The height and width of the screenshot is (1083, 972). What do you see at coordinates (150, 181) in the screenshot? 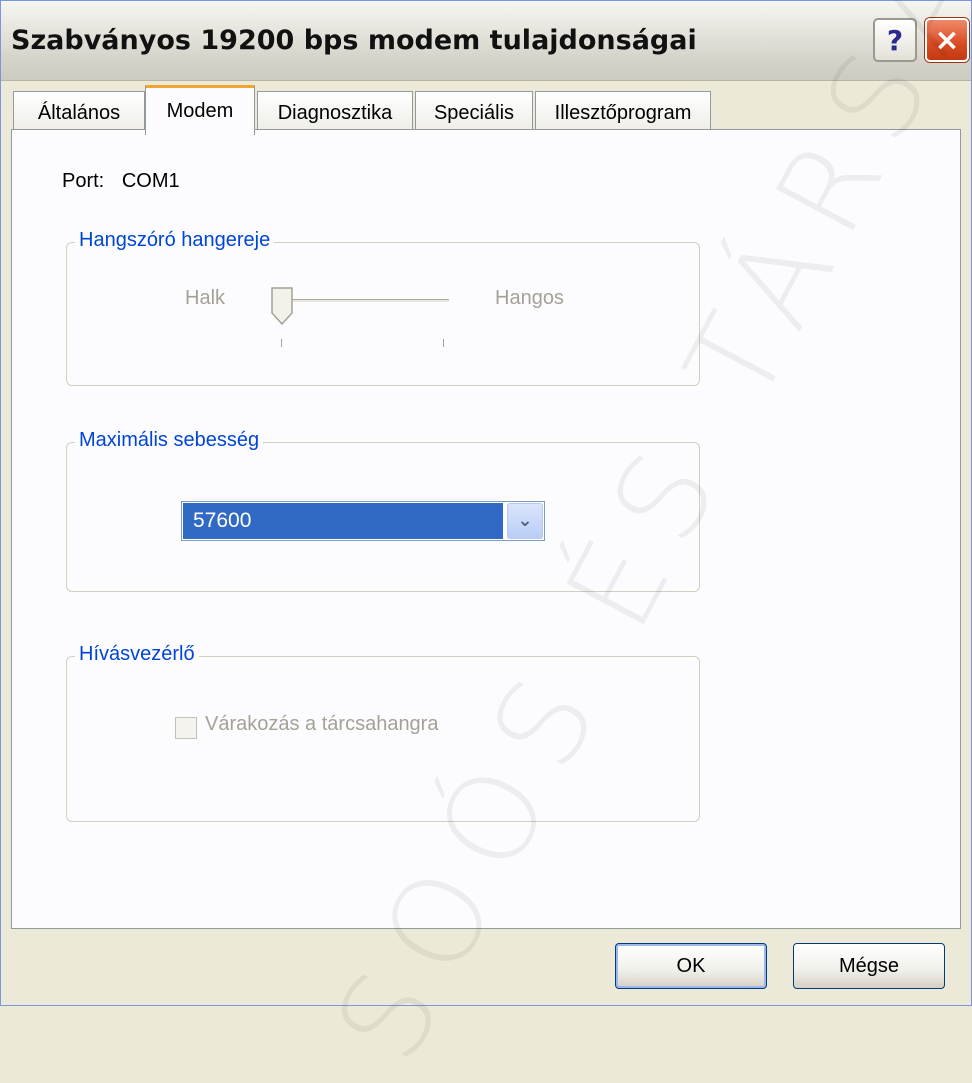
I see `port-value: COM1` at bounding box center [150, 181].